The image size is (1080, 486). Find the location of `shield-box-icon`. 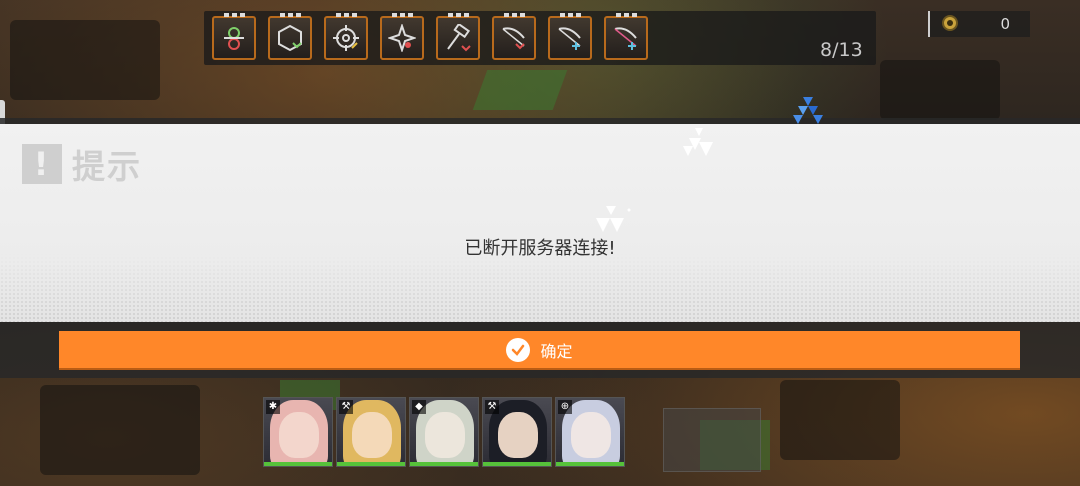

shield-box-icon is located at coordinates (290, 38).